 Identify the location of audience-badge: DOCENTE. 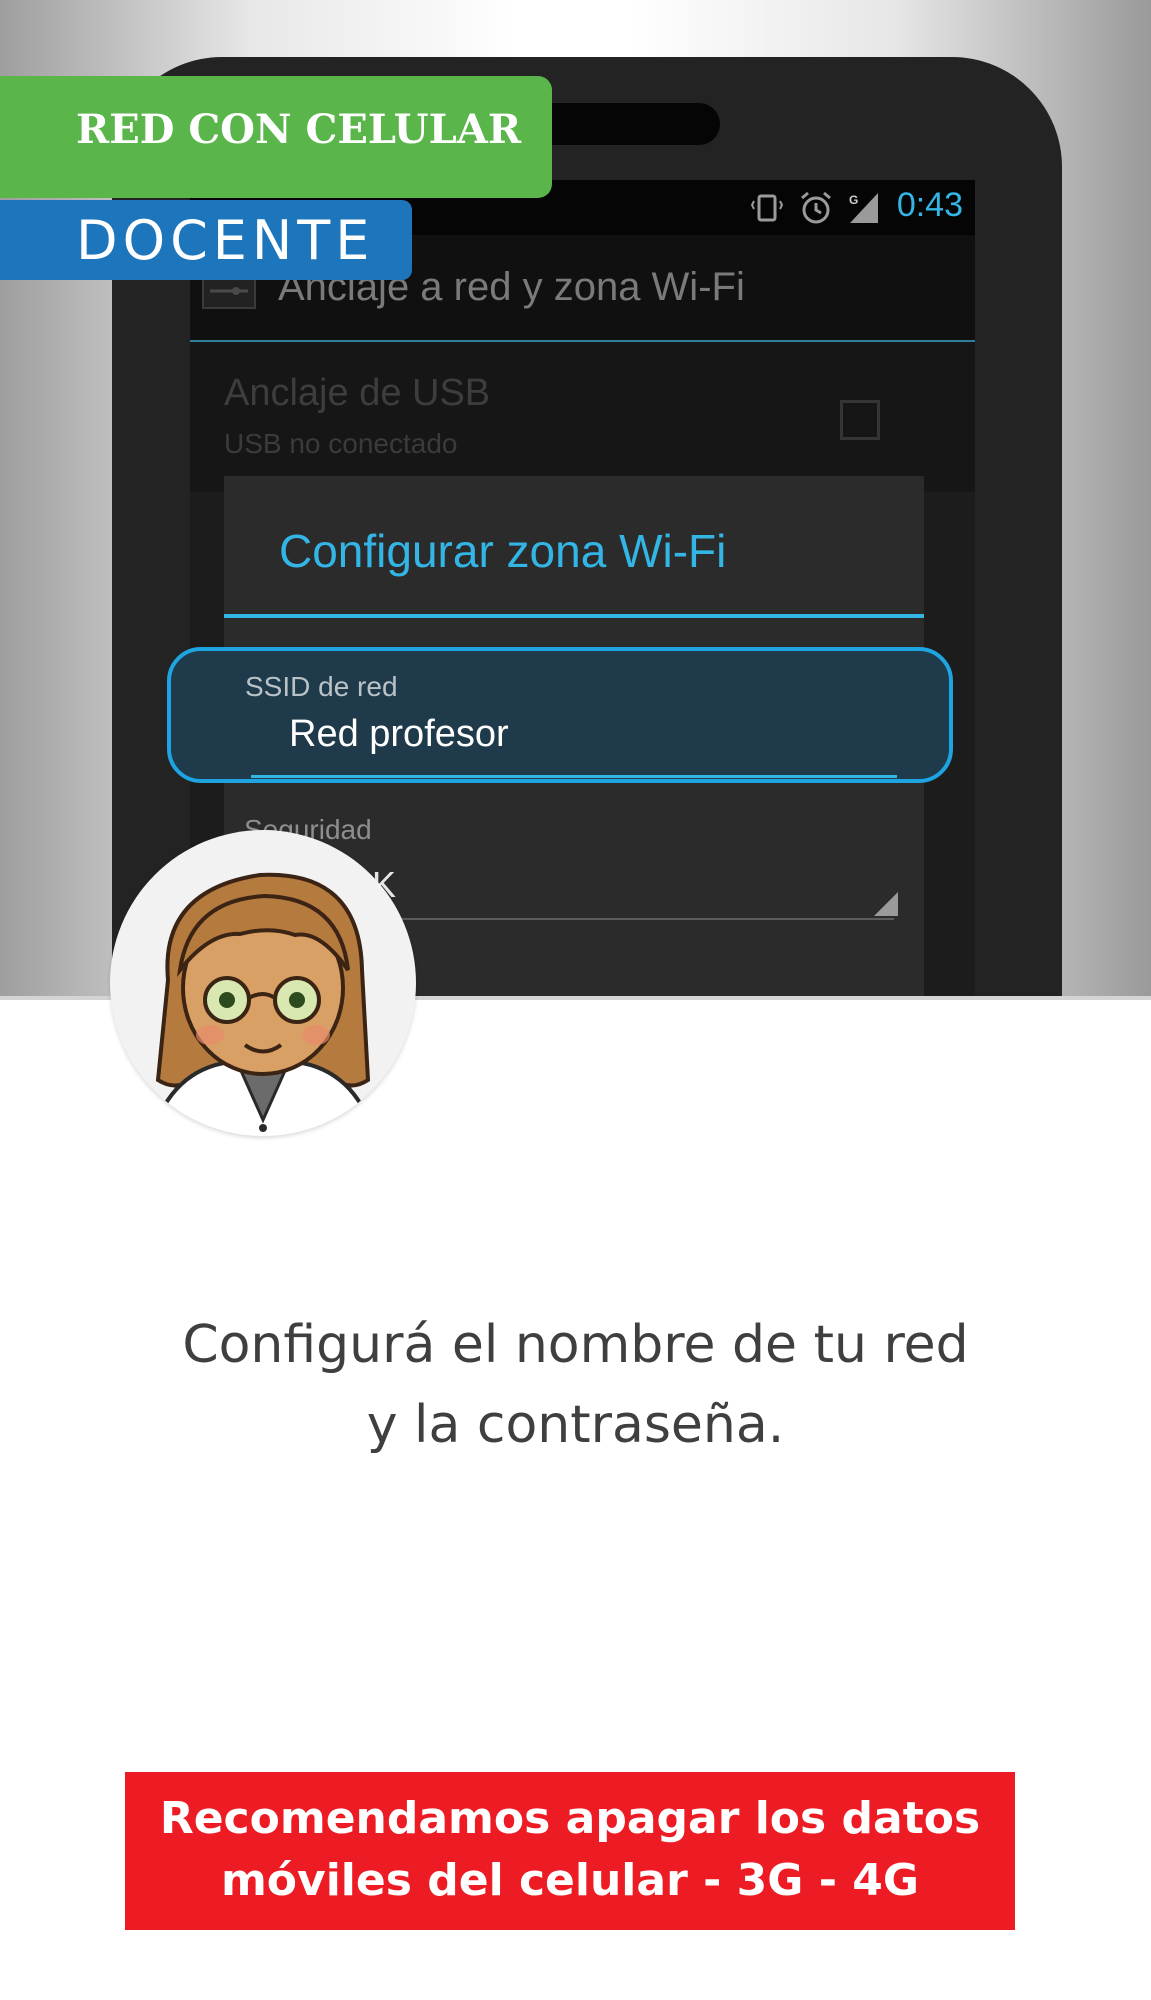
(206, 240).